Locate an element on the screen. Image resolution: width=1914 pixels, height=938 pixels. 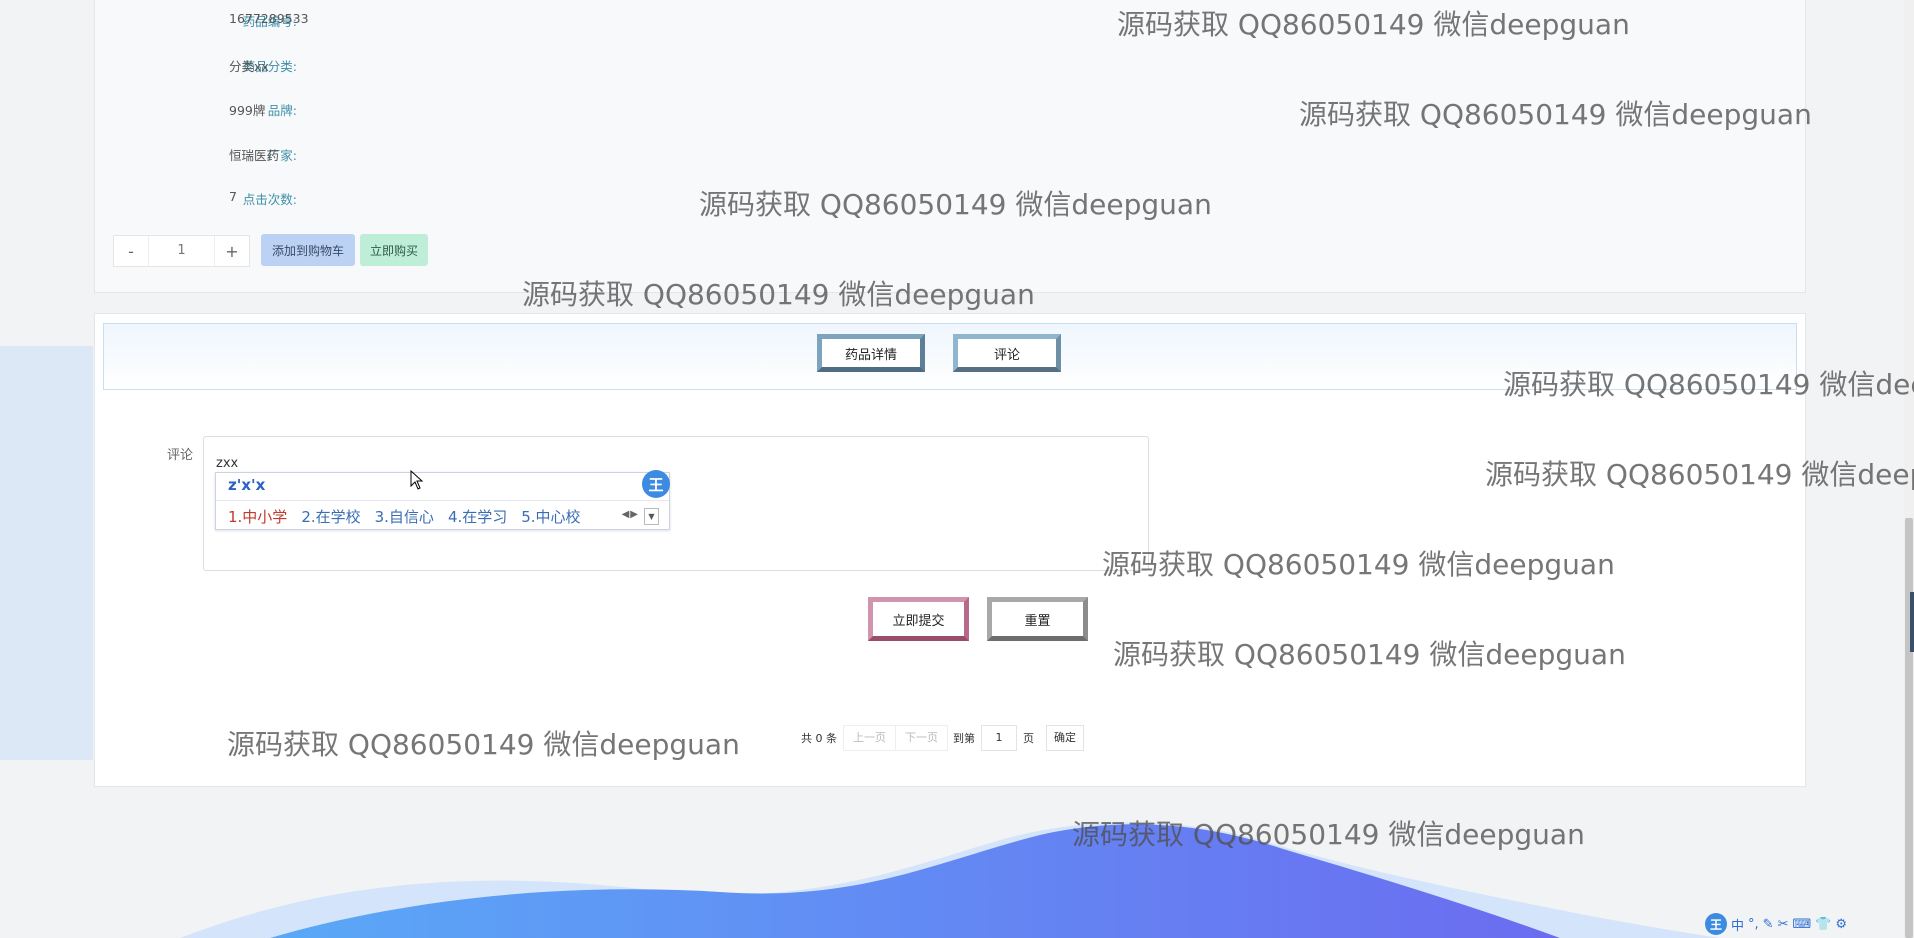
mouse-cursor-icon is located at coordinates (417, 480).